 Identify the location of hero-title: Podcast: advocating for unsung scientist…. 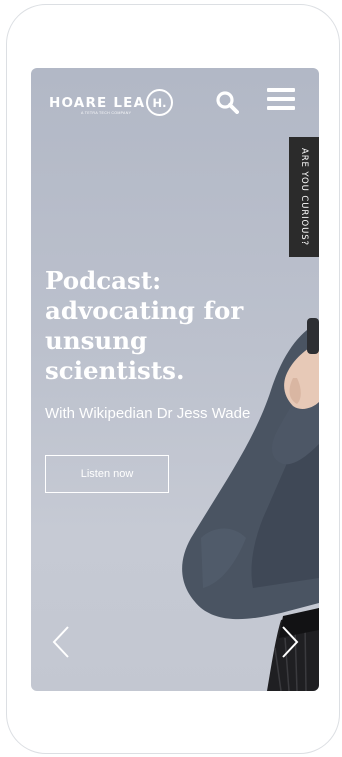
(144, 325).